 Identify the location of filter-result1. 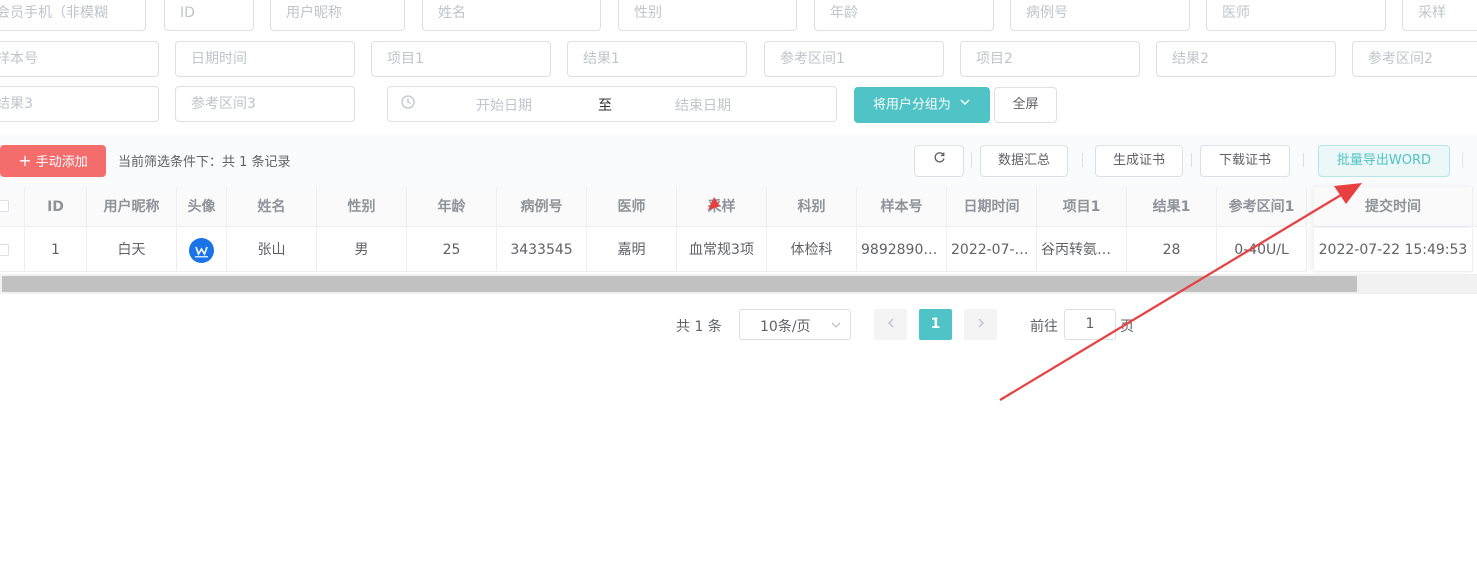
(657, 59).